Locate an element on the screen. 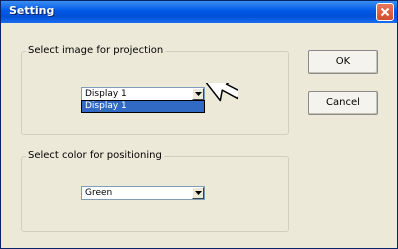  close-button is located at coordinates (385, 12).